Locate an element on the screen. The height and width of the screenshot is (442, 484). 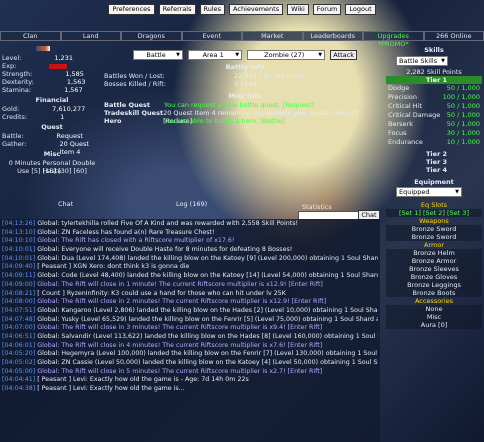
level-value: 1,231 is located at coordinates (63, 58).